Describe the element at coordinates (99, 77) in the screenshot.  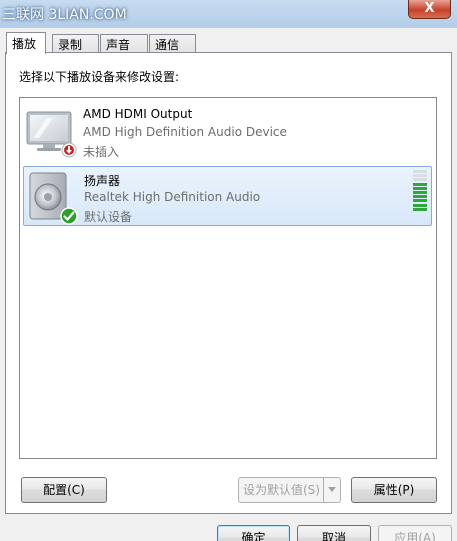
I see `instruction-text: 选择以下播放设备来修改设置:` at that location.